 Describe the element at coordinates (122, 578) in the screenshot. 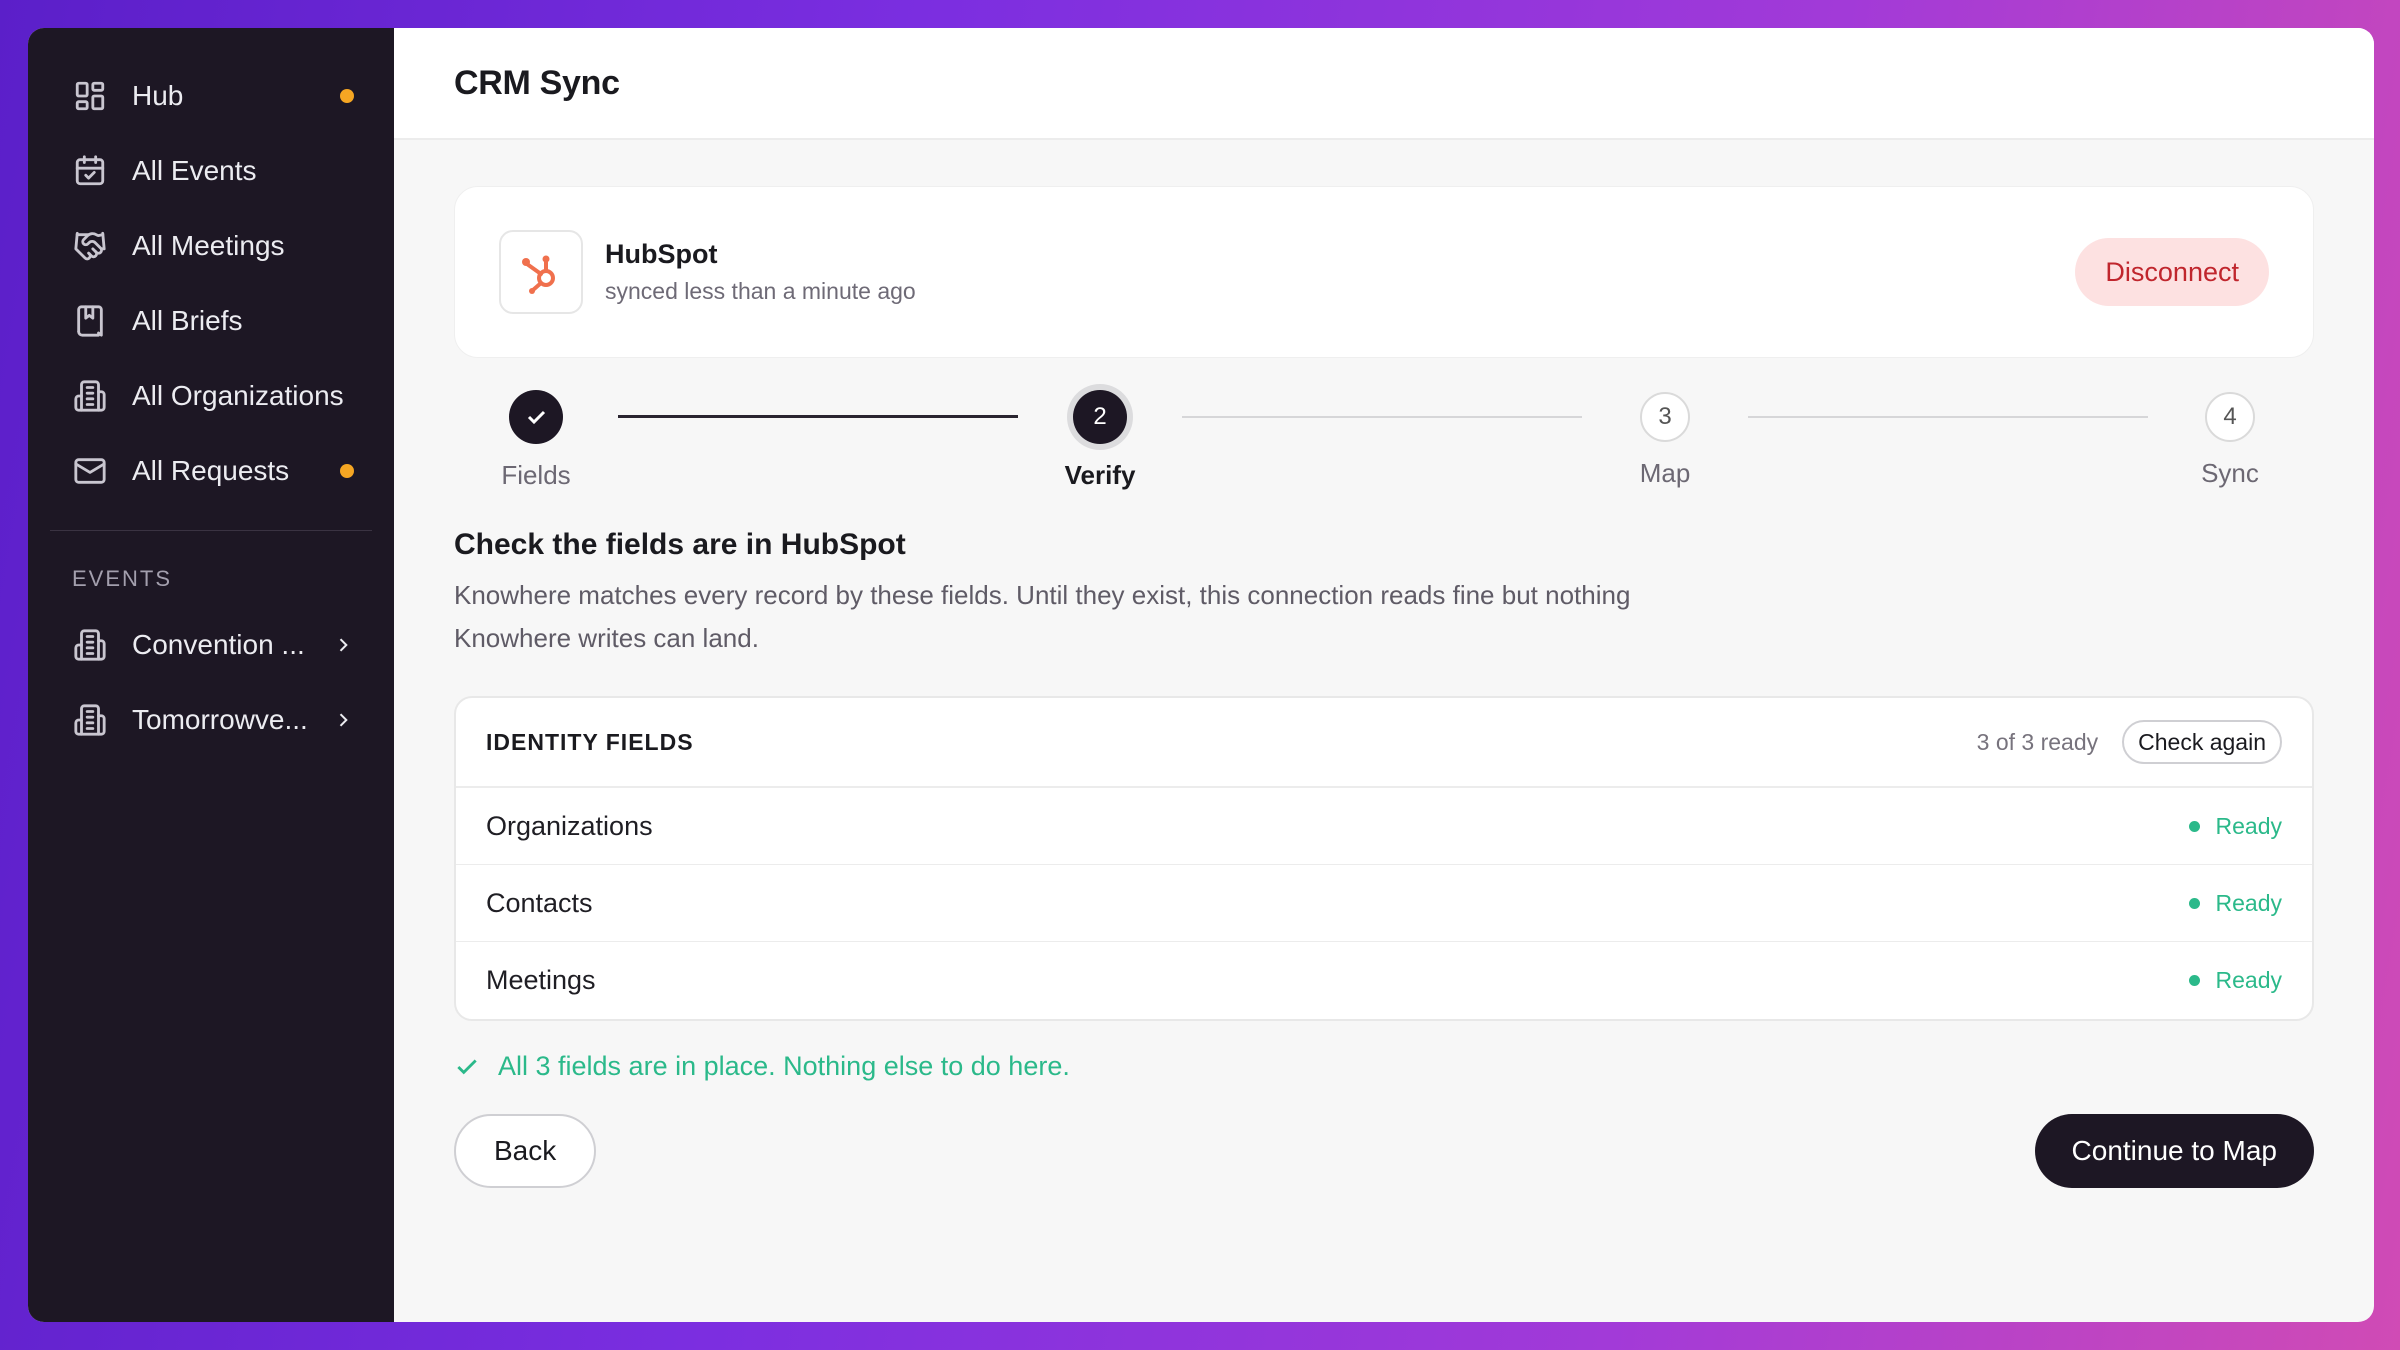

I see `events-heading: EVENTS` at that location.